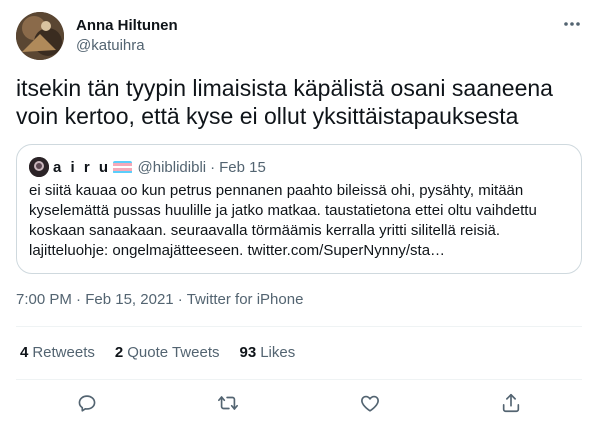 The height and width of the screenshot is (427, 598). What do you see at coordinates (40, 36) in the screenshot?
I see `author-avatar` at bounding box center [40, 36].